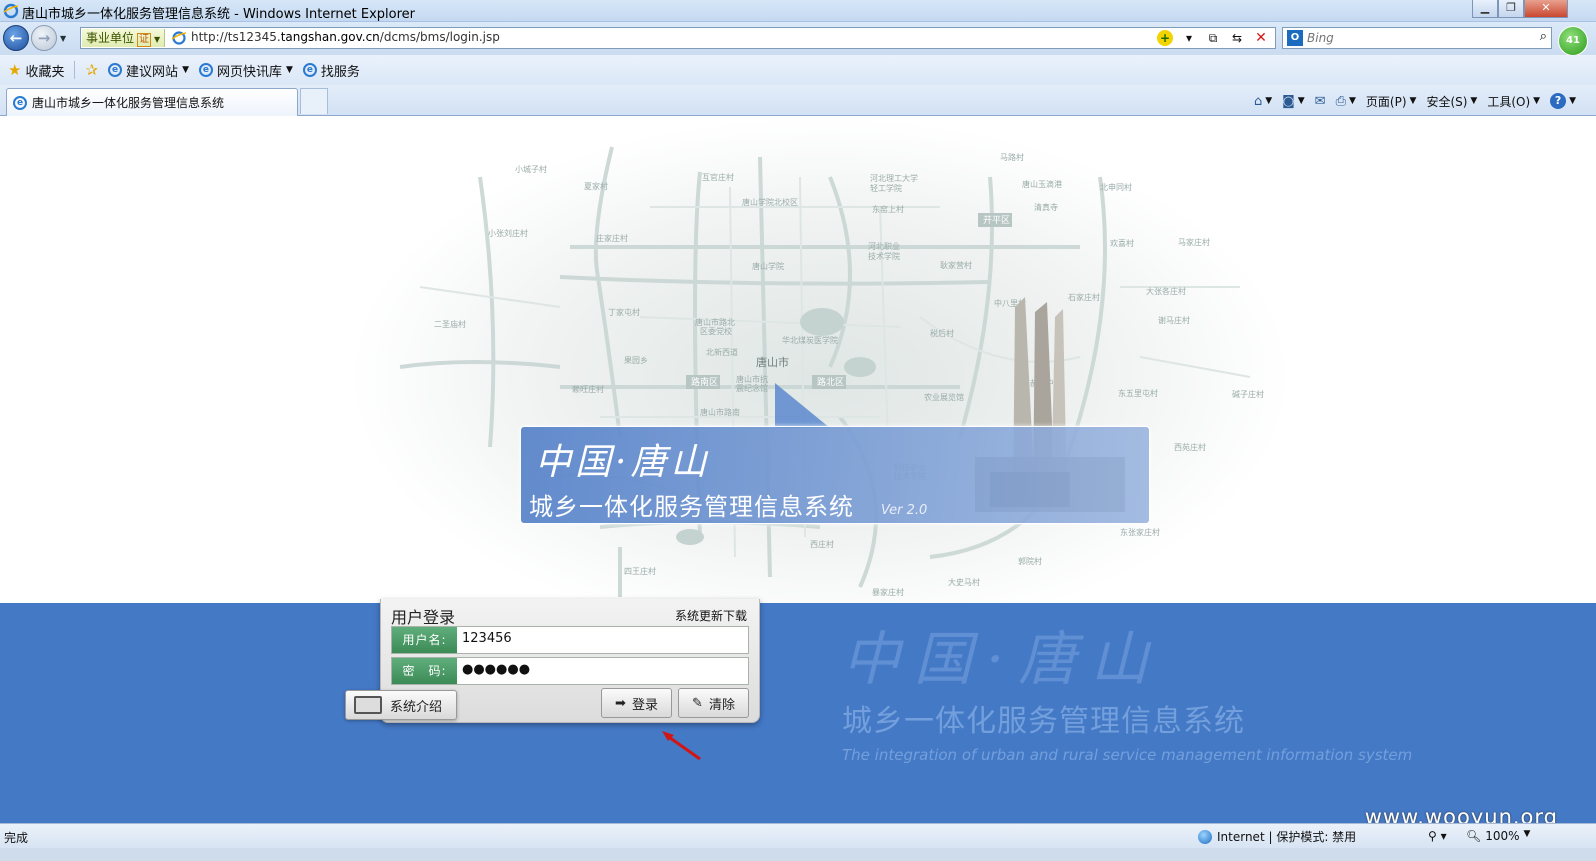 The width and height of the screenshot is (1596, 861). Describe the element at coordinates (148, 70) in the screenshot. I see `suggested-sites-link: e 建议网站 ▼` at that location.